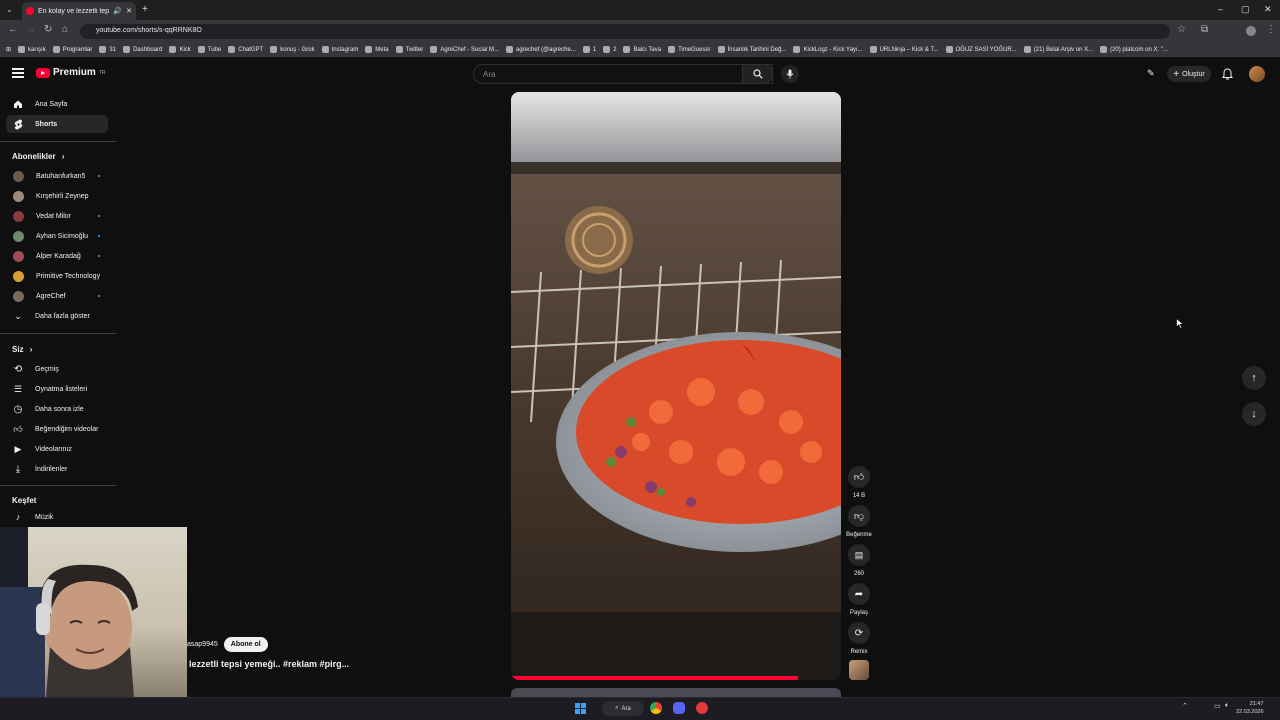 Image resolution: width=1280 pixels, height=720 pixels. Describe the element at coordinates (1245, 9) in the screenshot. I see `maximize-icon: ▢` at that location.